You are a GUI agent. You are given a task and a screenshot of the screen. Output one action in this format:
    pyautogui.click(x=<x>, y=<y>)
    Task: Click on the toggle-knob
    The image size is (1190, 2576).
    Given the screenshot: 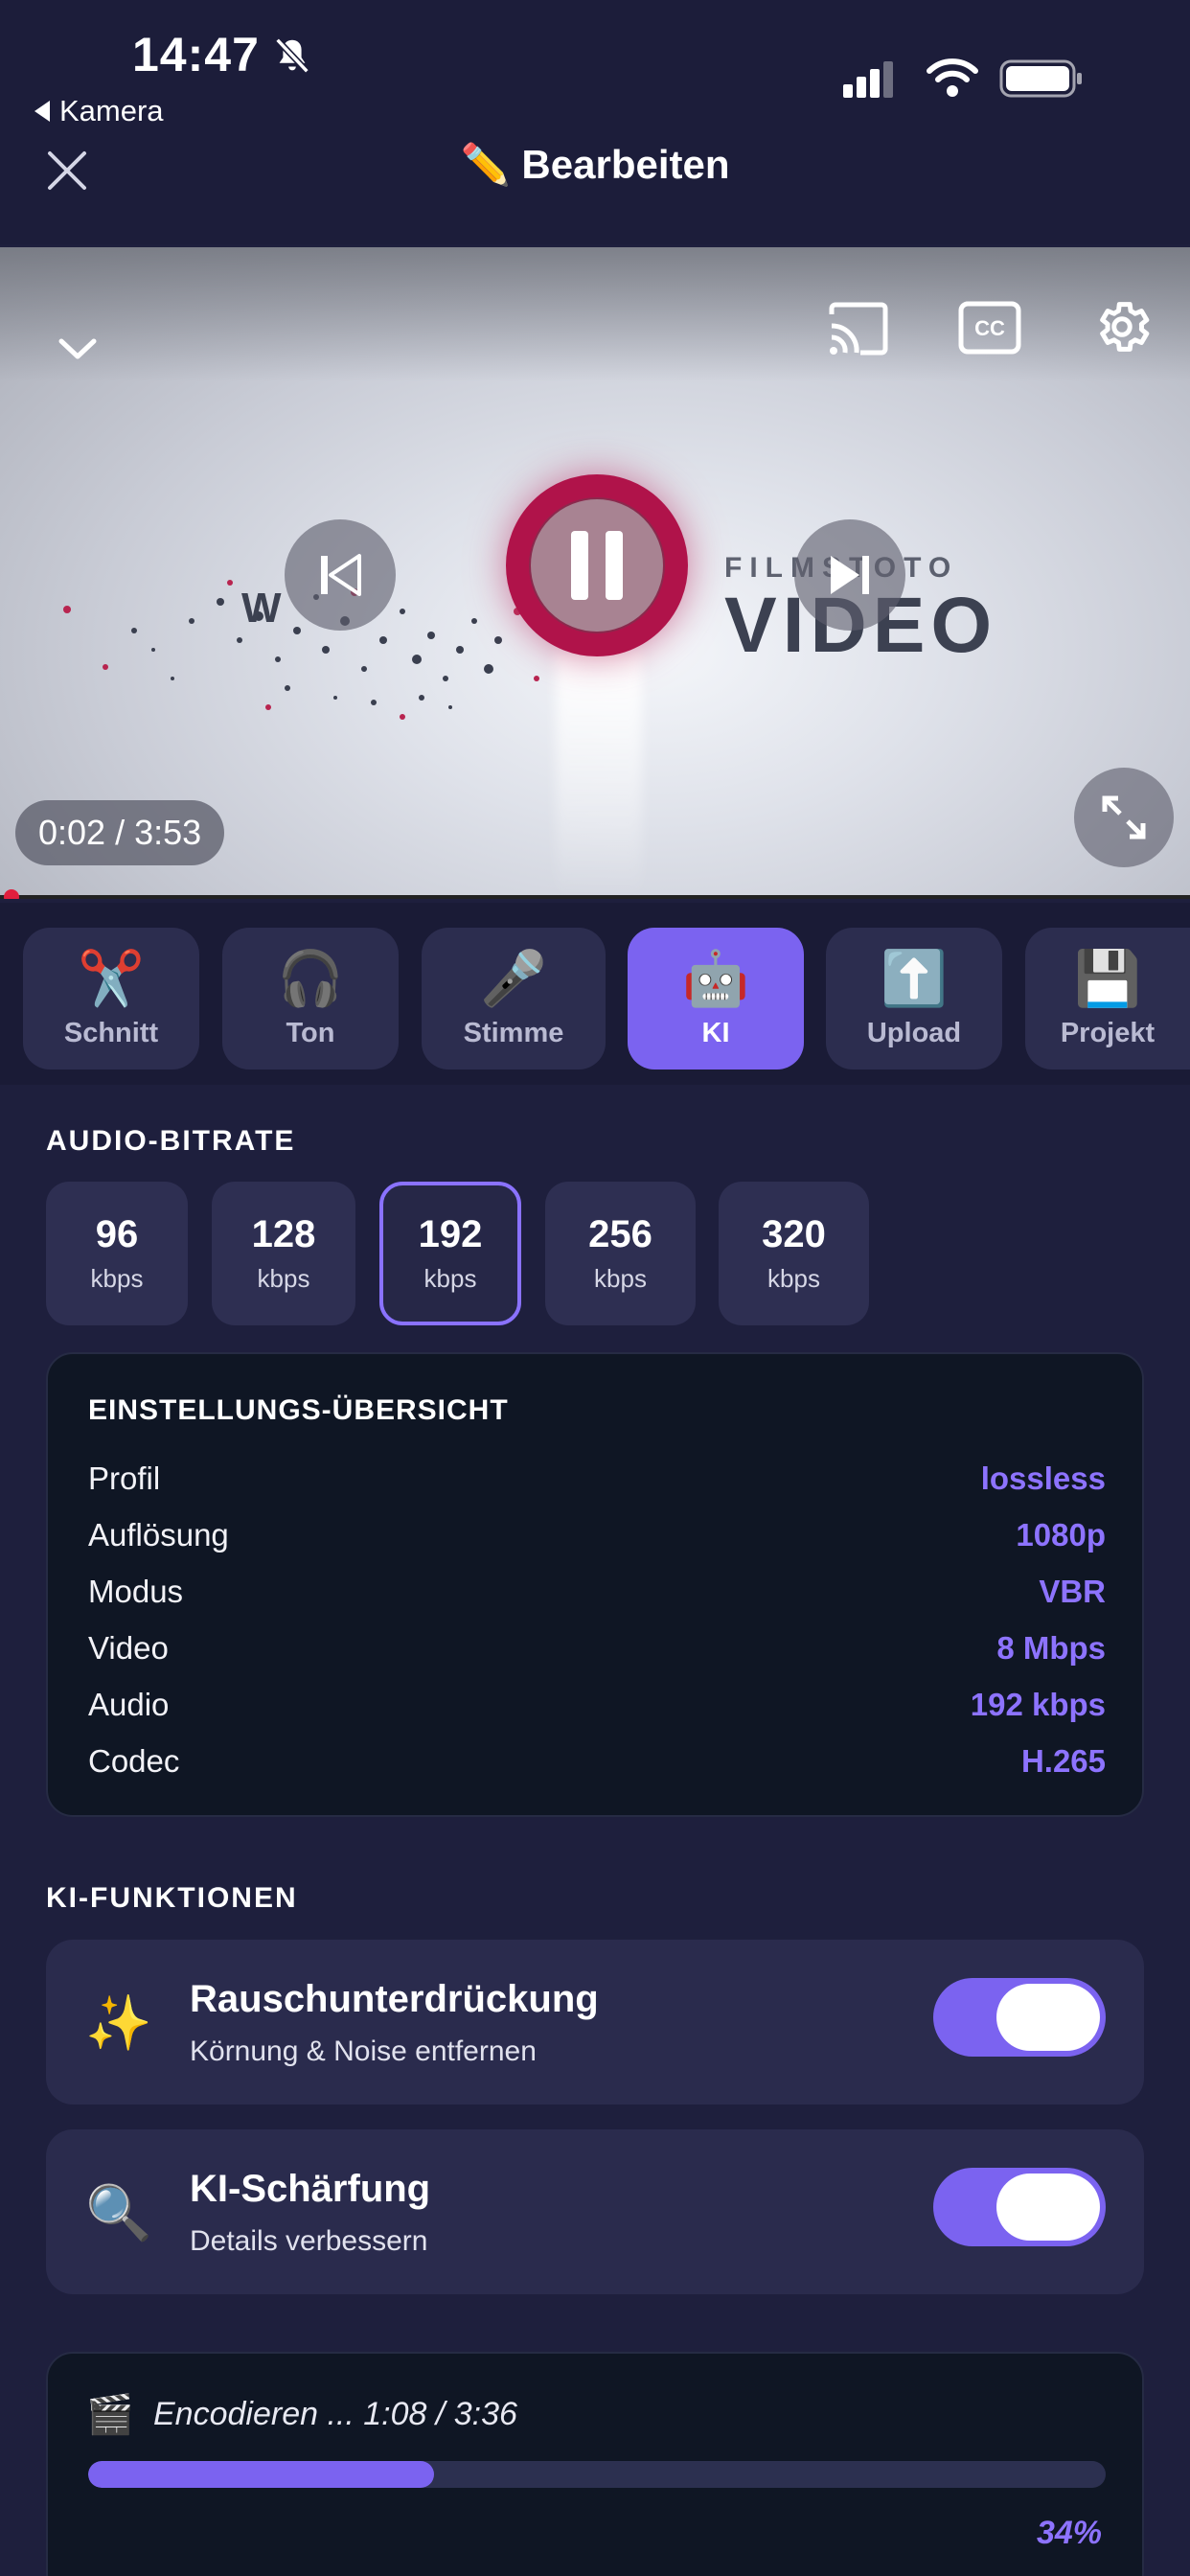 What is the action you would take?
    pyautogui.click(x=1048, y=2207)
    